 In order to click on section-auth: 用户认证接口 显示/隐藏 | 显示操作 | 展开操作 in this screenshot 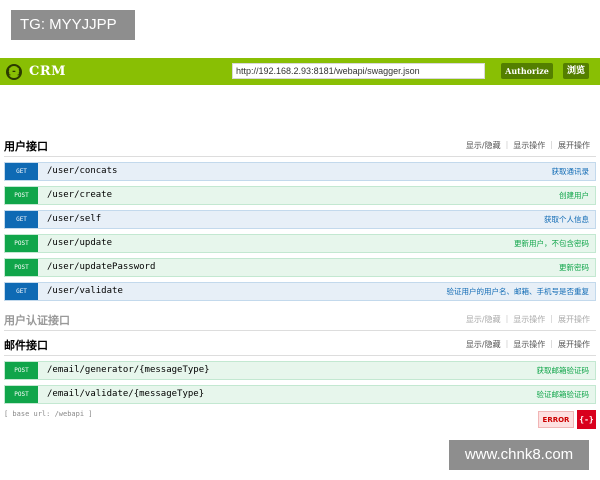, I will do `click(300, 320)`.